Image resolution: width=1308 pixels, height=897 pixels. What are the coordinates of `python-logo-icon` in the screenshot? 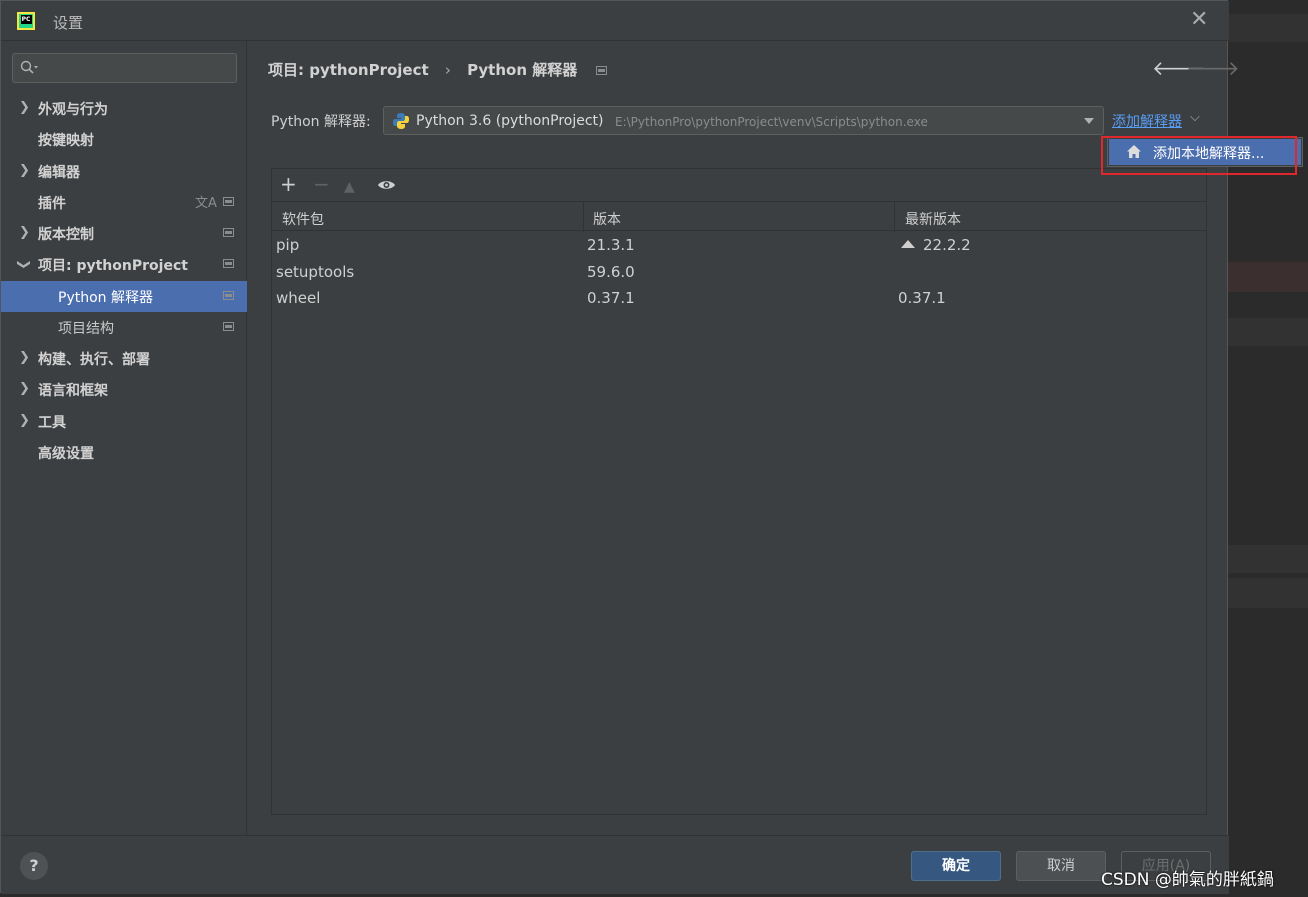 It's located at (401, 121).